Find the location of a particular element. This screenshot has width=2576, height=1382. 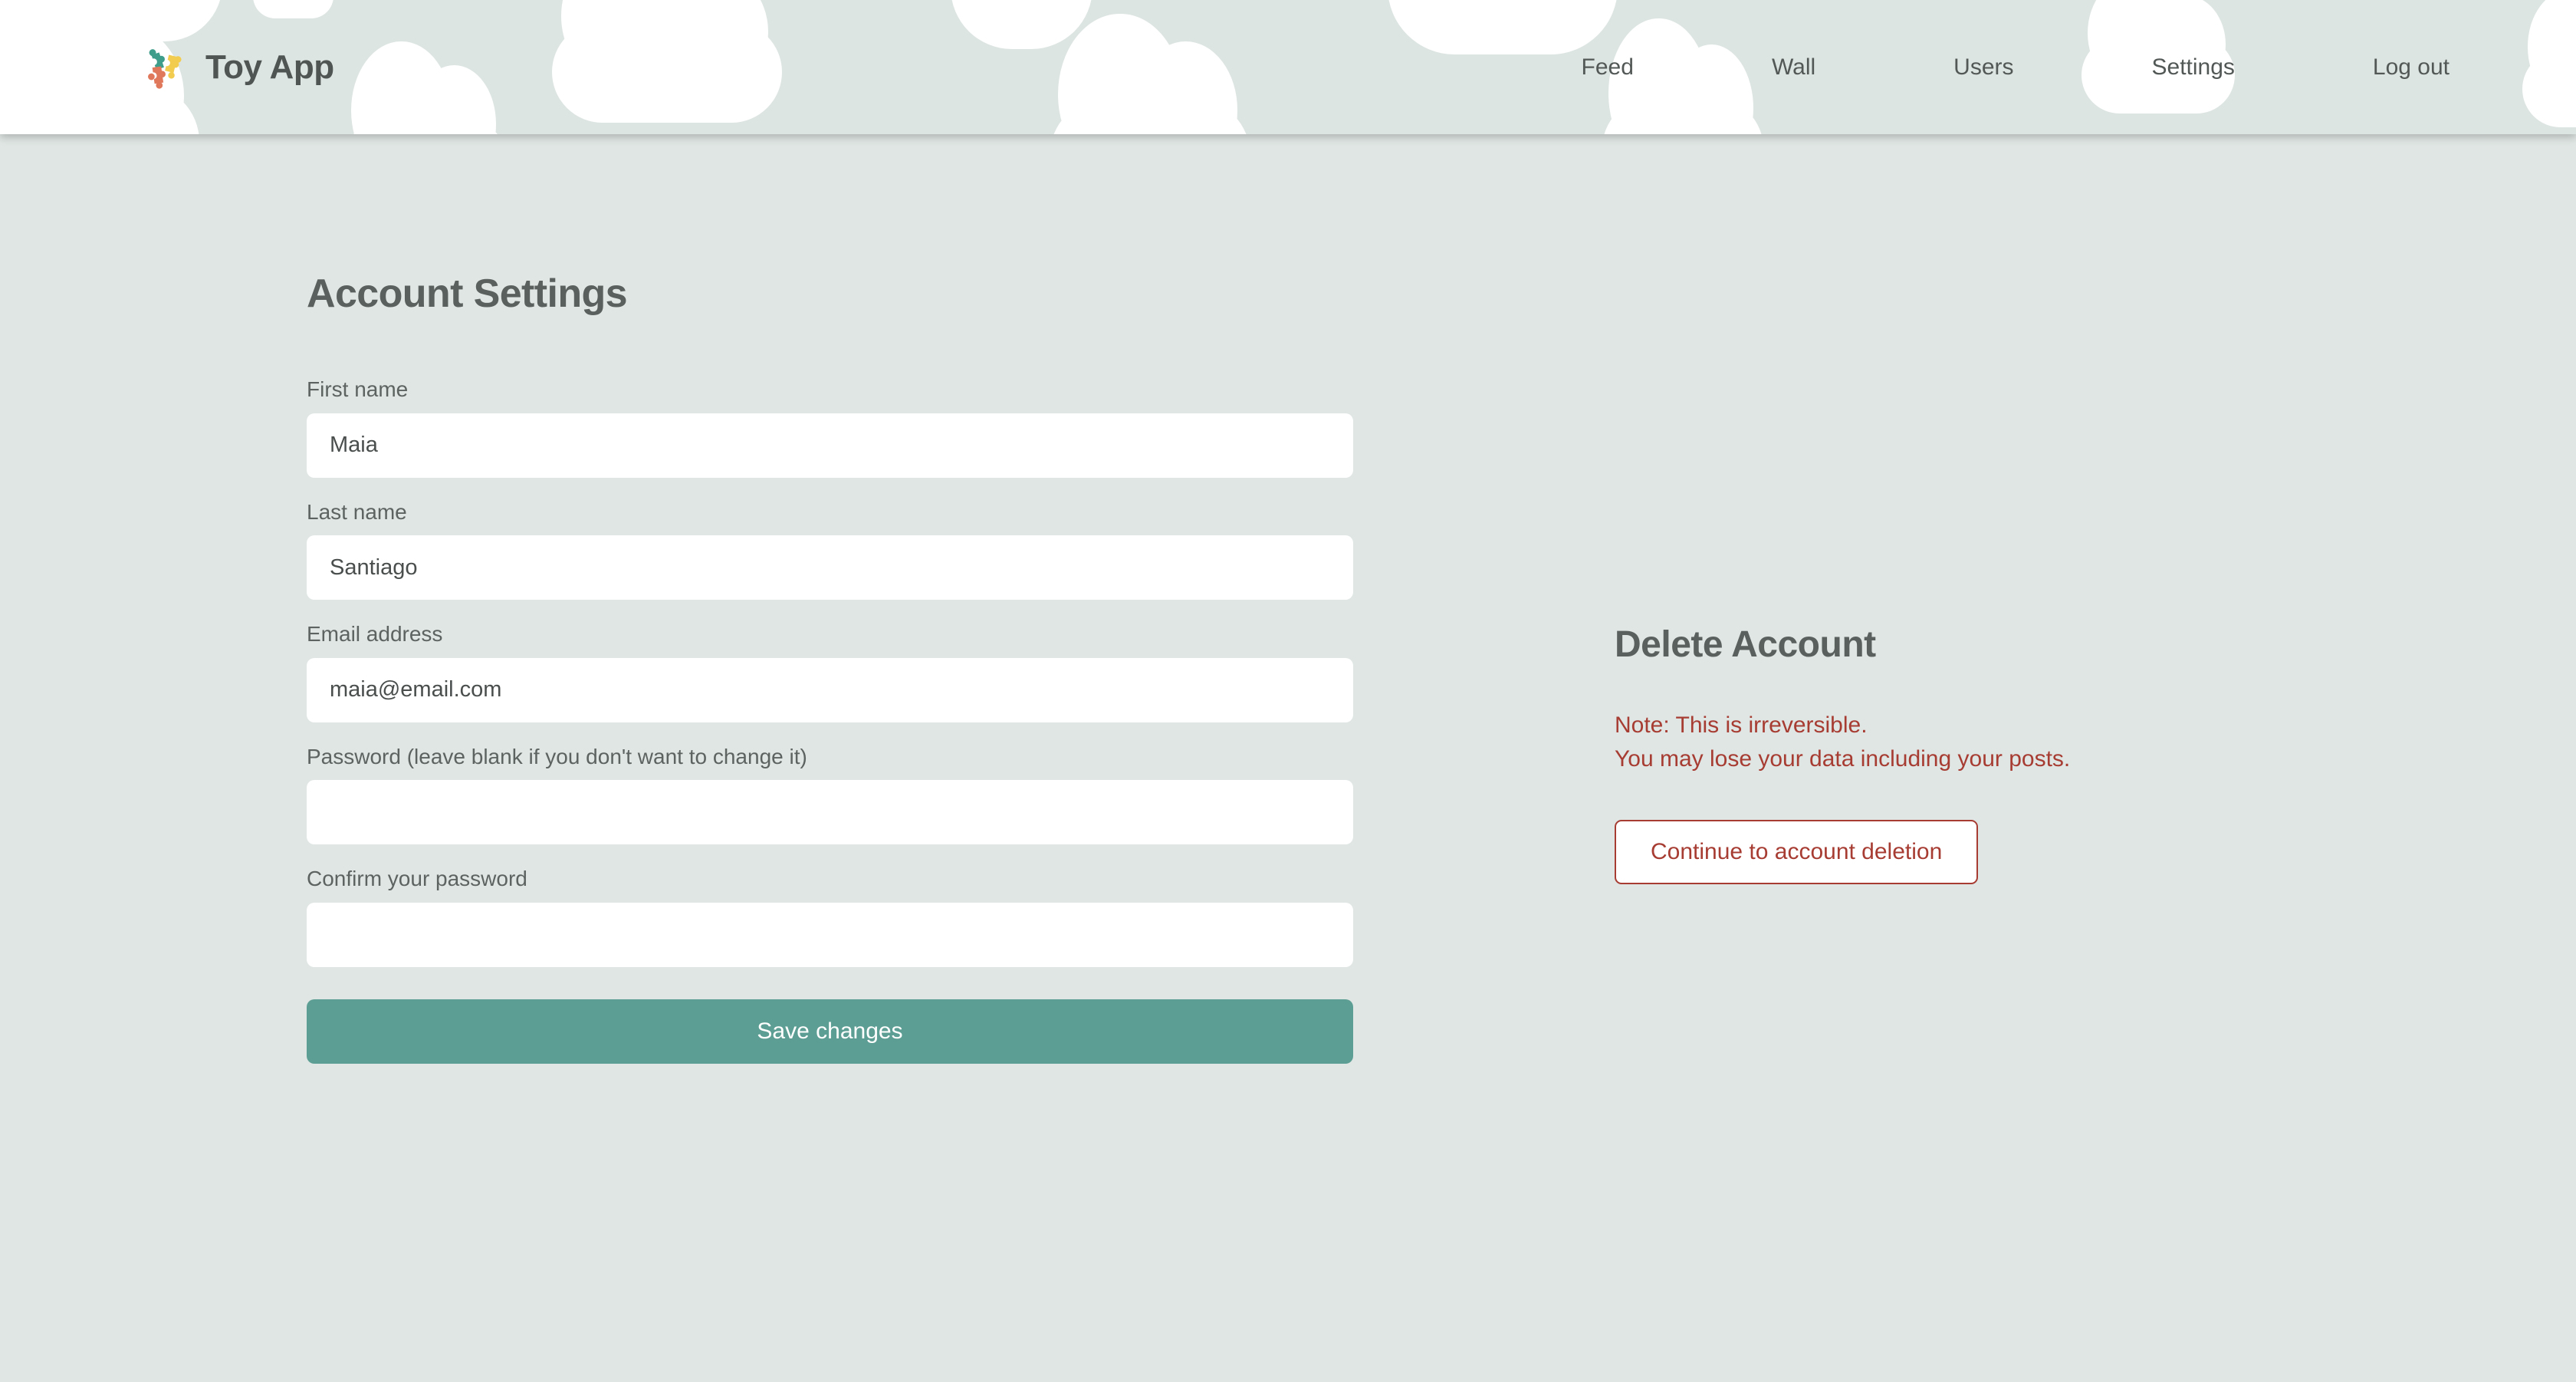

continue-to-account-deletion-button: Continue to account deletion is located at coordinates (1797, 851).